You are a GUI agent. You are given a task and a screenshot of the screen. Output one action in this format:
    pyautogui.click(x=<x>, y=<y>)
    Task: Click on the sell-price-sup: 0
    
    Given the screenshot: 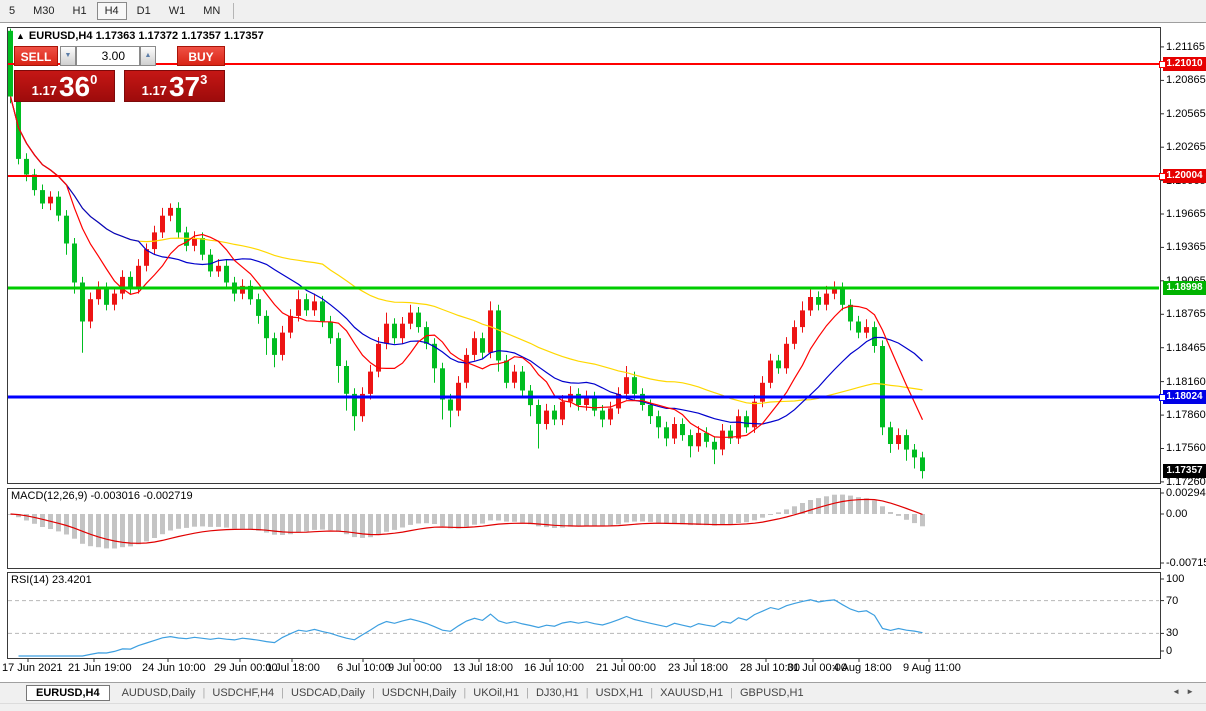 What is the action you would take?
    pyautogui.click(x=94, y=79)
    